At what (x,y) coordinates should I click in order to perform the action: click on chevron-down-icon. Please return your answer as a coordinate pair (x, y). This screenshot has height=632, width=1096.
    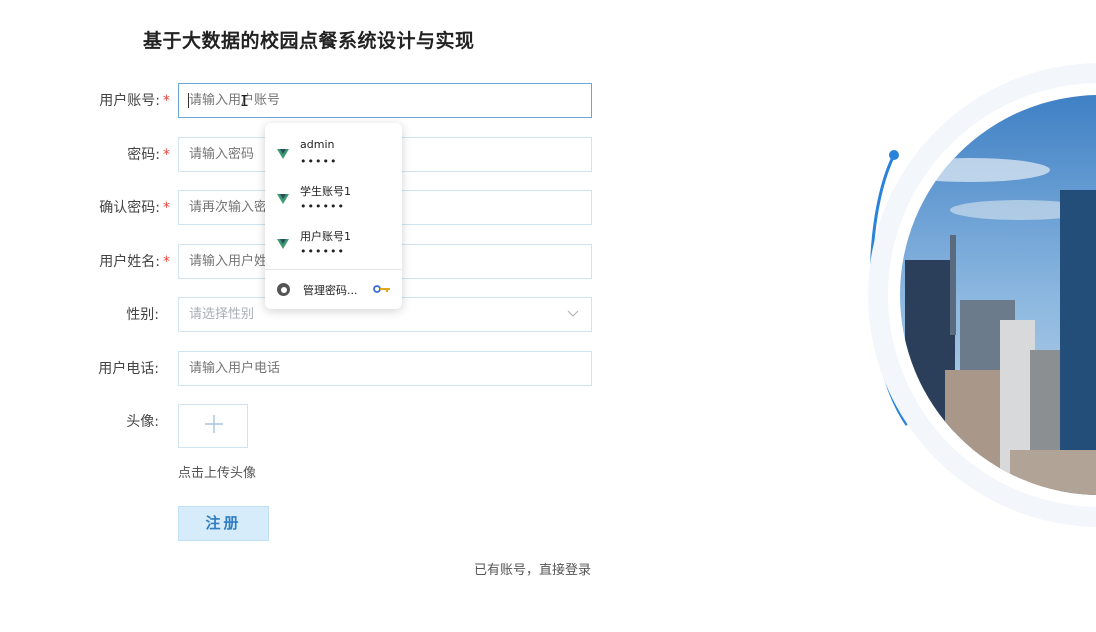
    Looking at the image, I should click on (573, 314).